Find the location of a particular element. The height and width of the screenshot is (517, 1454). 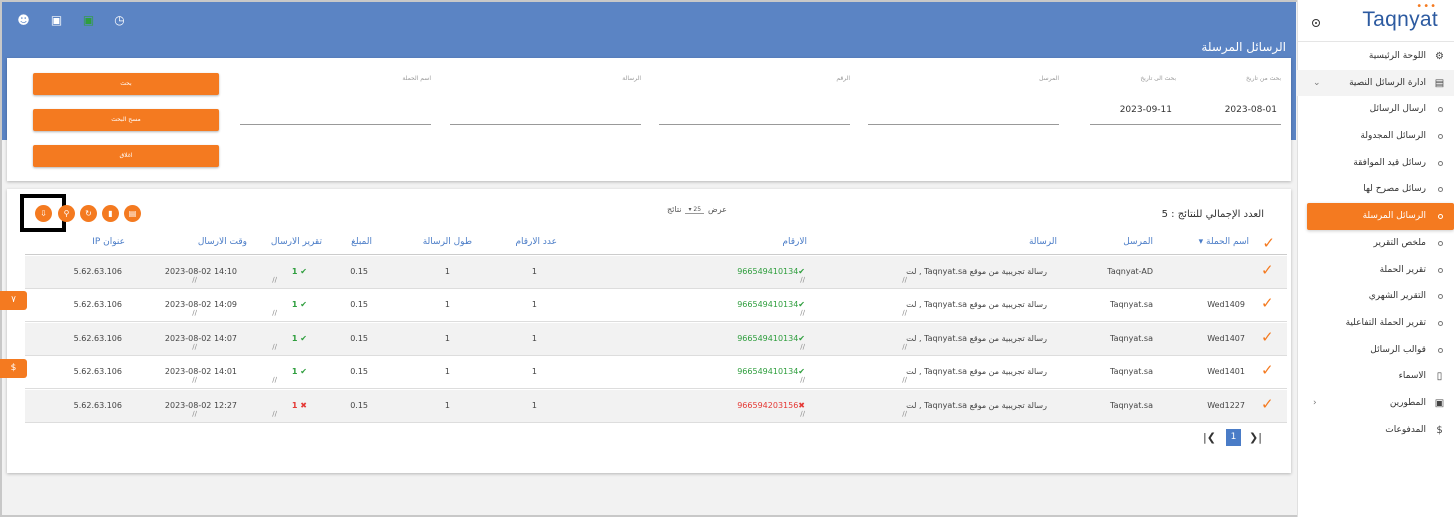

date-to-field: بحث الى تاريخ 2023-09-11 is located at coordinates (1133, 100).